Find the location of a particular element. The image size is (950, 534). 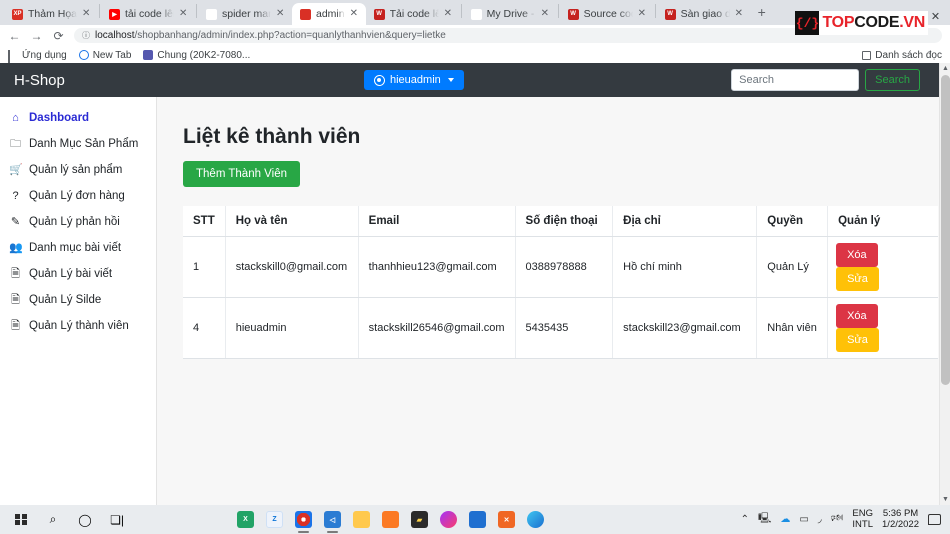

browser-tab: G spider man black ✕ is located at coordinates (245, 14).